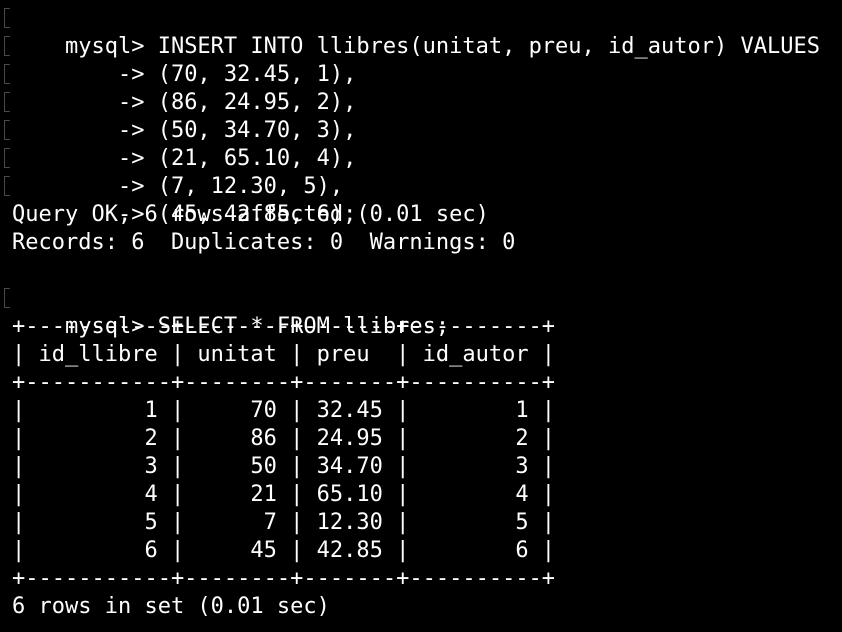 This screenshot has height=632, width=842. What do you see at coordinates (423, 144) in the screenshot?
I see `continuation-line: -> (21, 65.10, 4),` at bounding box center [423, 144].